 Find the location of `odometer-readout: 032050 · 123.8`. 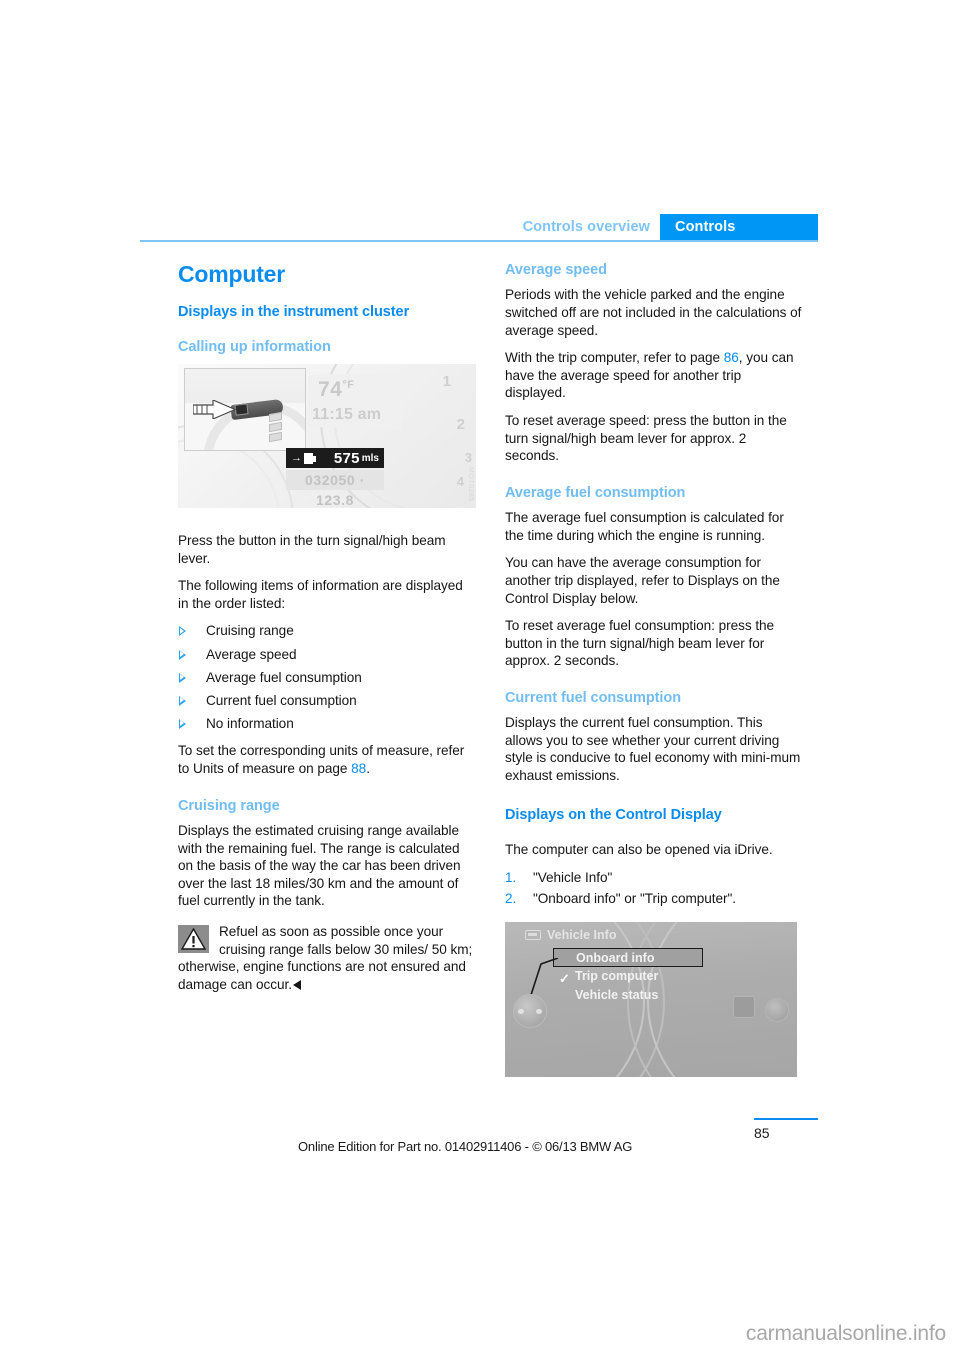

odometer-readout: 032050 · 123.8 is located at coordinates (335, 489).